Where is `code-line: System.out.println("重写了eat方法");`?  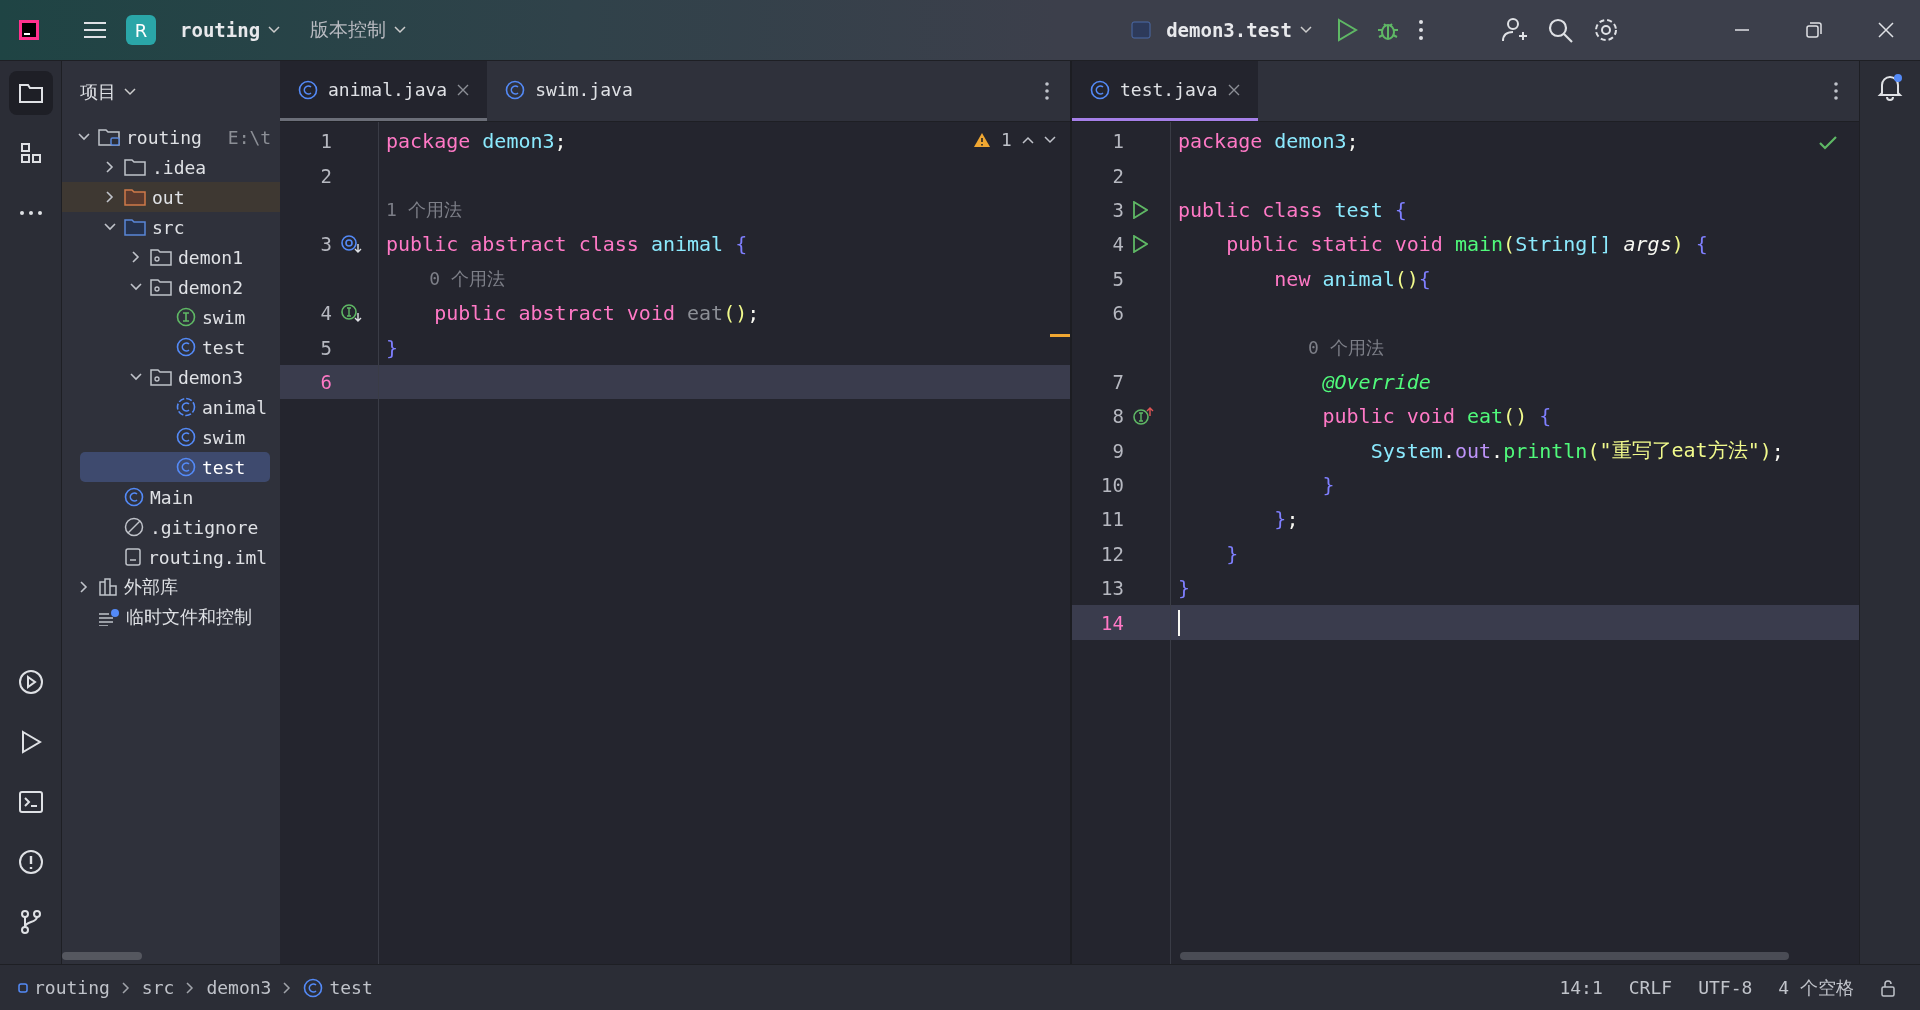 code-line: System.out.println("重写了eat方法"); is located at coordinates (1576, 451).